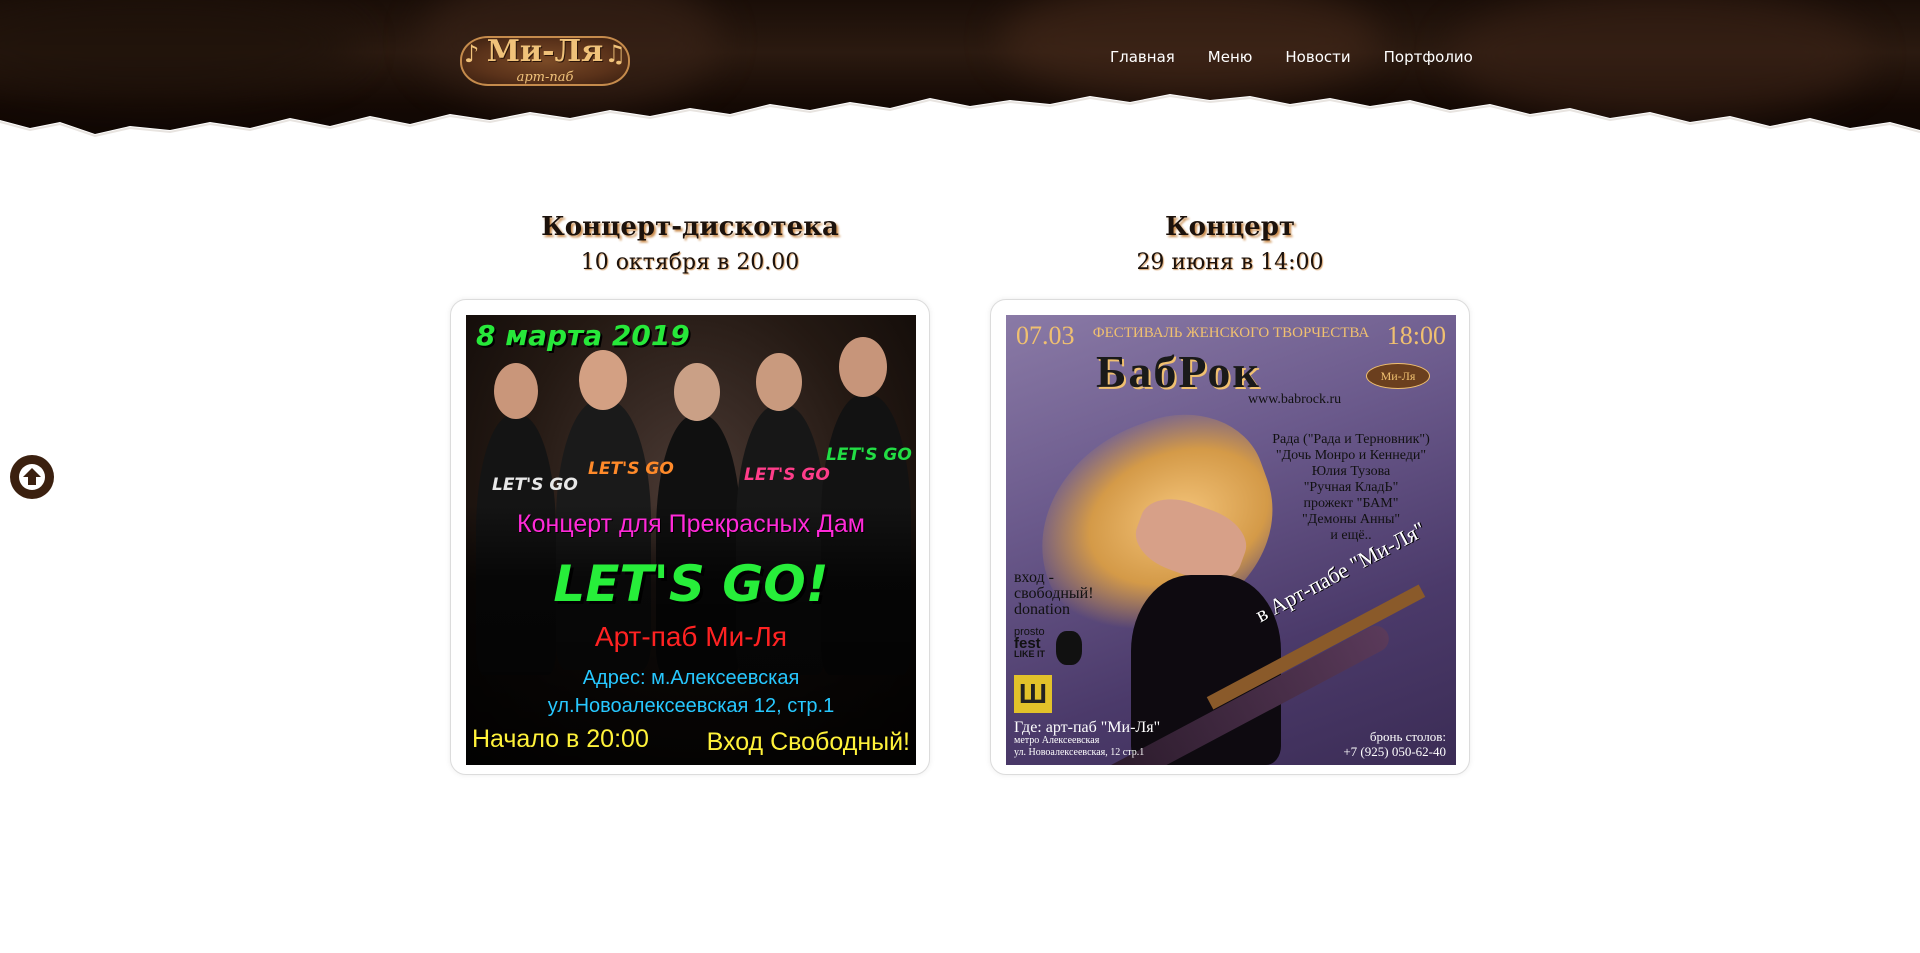  I want to click on site-logo: ♪ ♫ Ми-Ля арт-паб, so click(545, 60).